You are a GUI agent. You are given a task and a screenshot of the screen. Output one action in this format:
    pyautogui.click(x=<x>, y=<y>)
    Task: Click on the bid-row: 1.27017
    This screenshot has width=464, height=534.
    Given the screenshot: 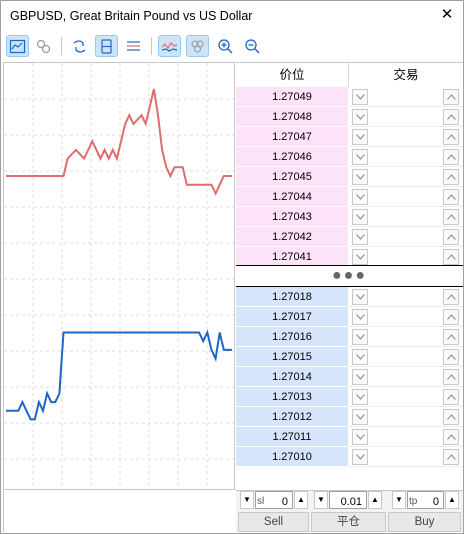 What is the action you would take?
    pyautogui.click(x=349, y=317)
    